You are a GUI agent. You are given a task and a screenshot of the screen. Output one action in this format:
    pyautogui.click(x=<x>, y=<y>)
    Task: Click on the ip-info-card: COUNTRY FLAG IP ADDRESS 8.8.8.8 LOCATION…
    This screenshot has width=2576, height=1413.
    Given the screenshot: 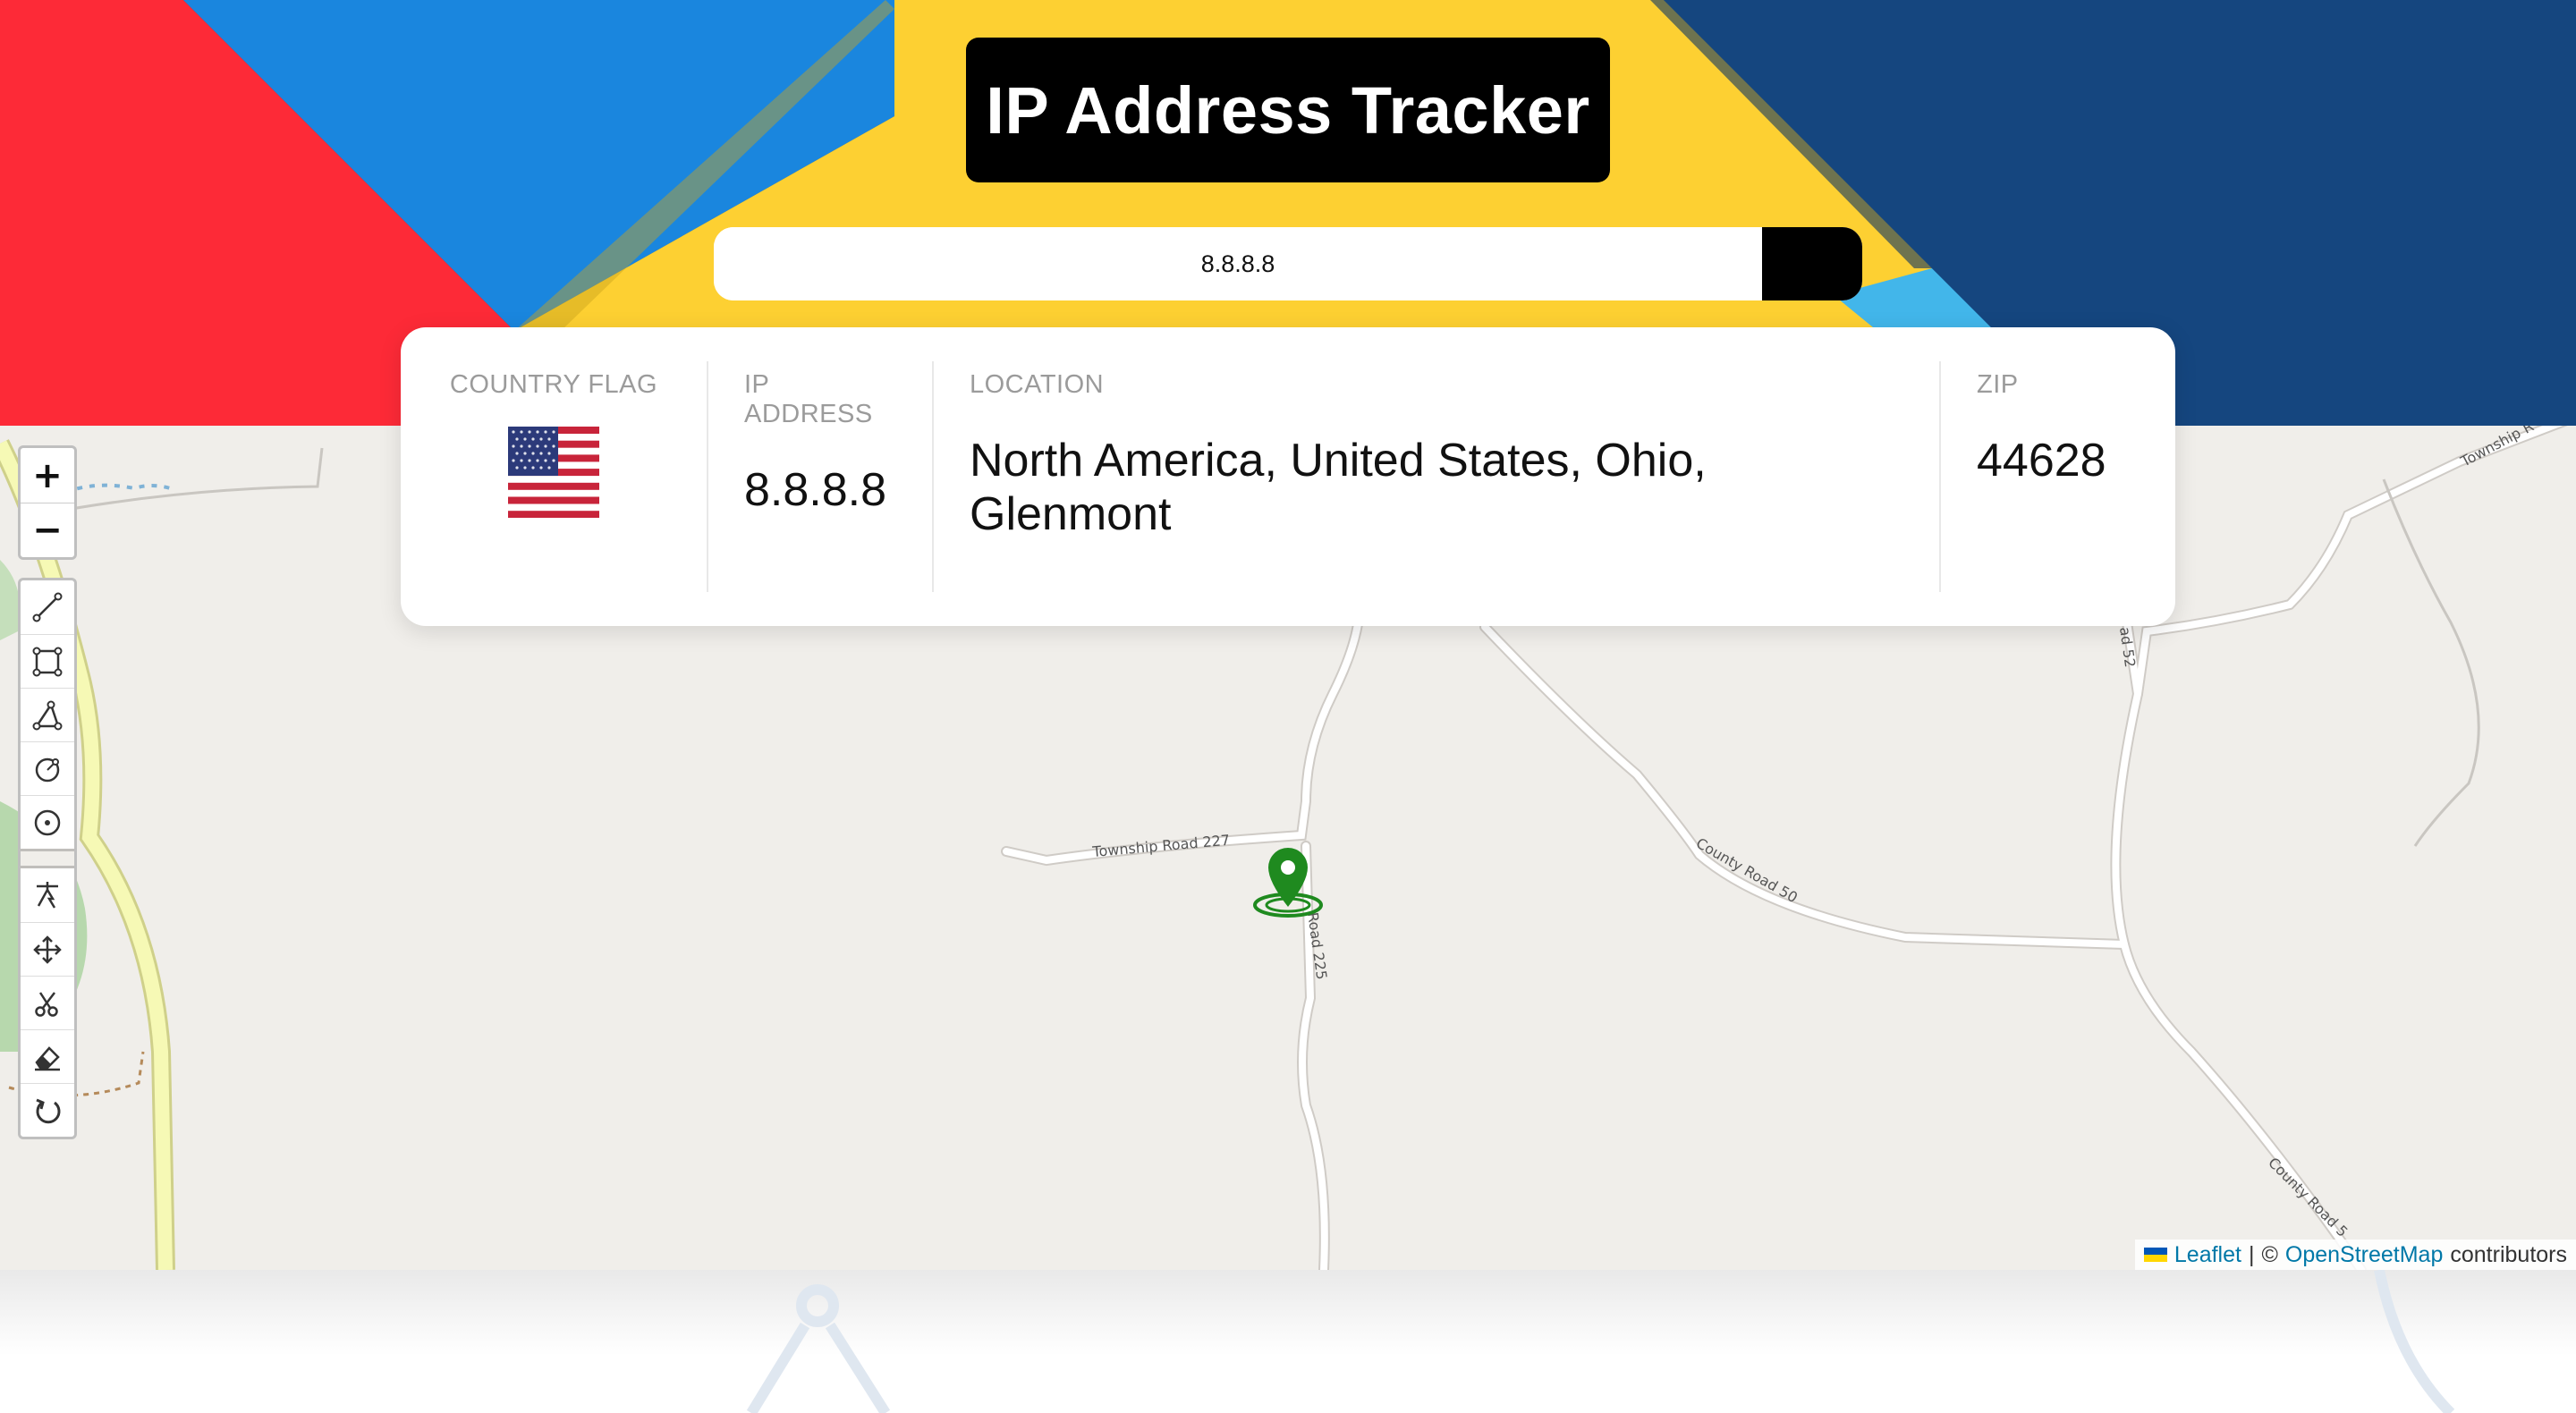 What is the action you would take?
    pyautogui.click(x=1288, y=476)
    